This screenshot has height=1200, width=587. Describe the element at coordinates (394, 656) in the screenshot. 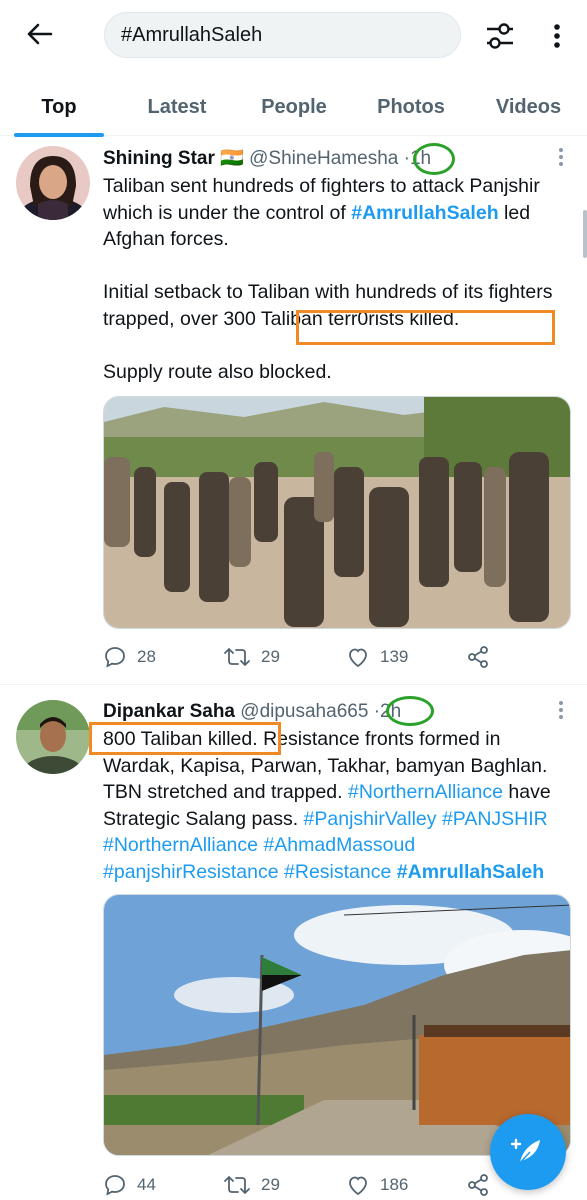

I see `like-count: 139` at that location.